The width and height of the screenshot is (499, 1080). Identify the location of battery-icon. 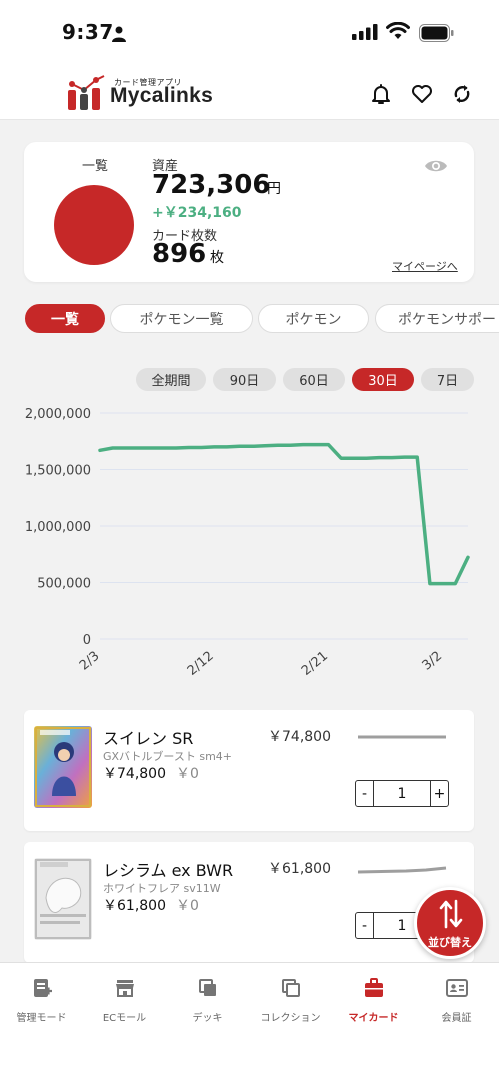
(436, 33).